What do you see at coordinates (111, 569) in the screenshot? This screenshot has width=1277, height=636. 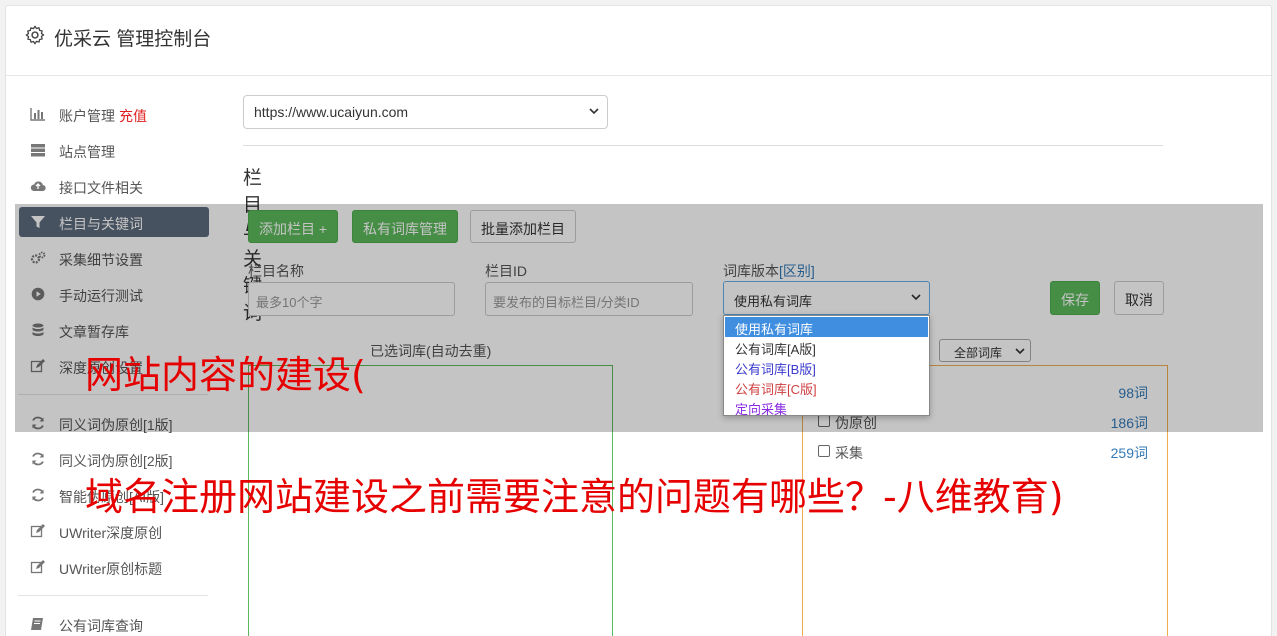 I see `sidebar-item-label: UWriter原创标题` at bounding box center [111, 569].